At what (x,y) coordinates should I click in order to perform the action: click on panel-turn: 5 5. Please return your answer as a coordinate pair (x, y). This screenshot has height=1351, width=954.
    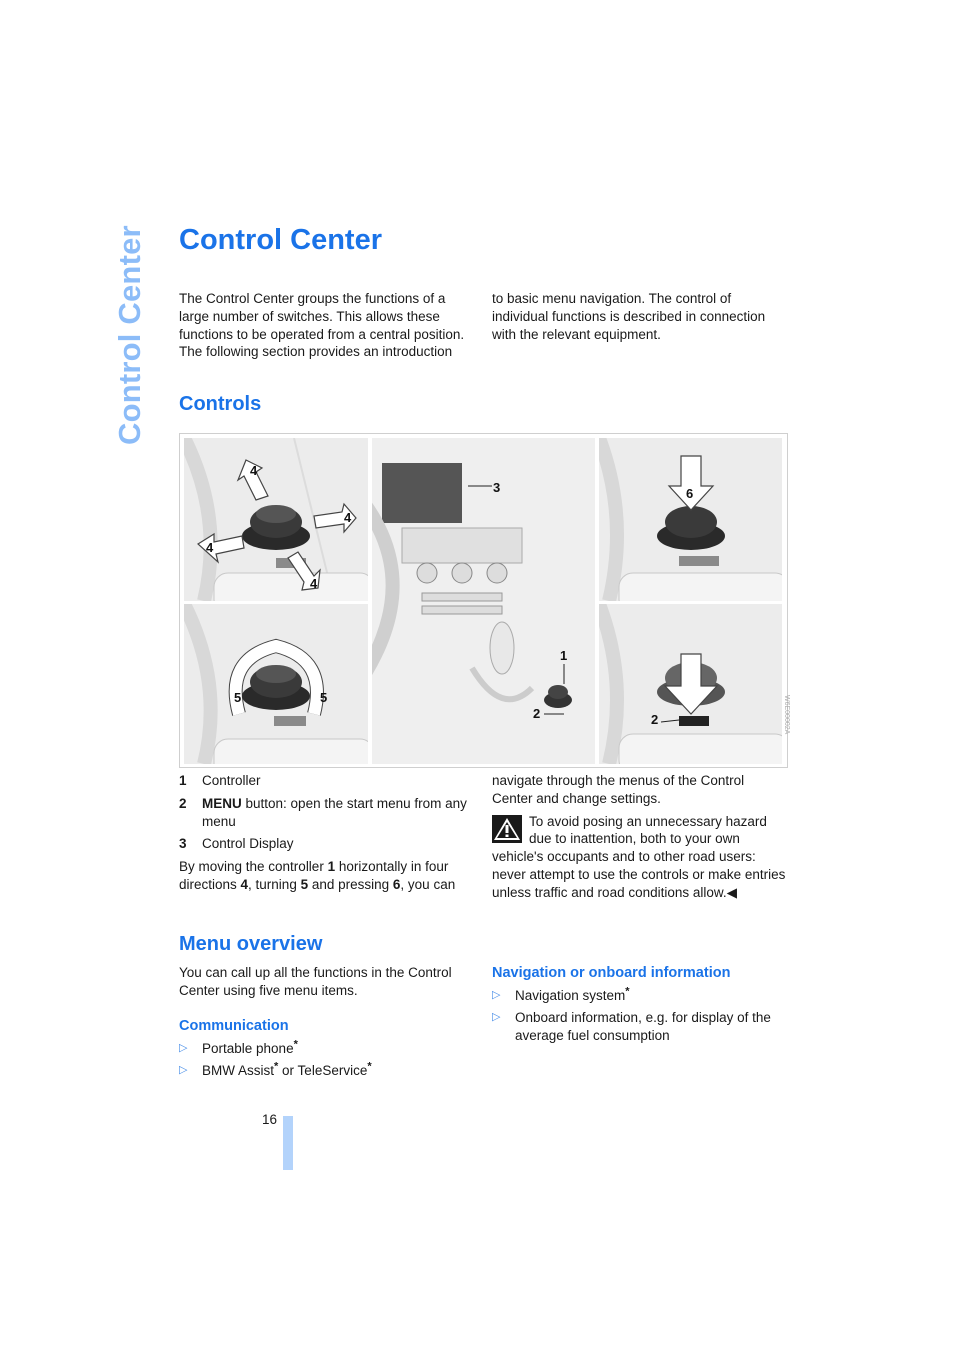
    Looking at the image, I should click on (276, 684).